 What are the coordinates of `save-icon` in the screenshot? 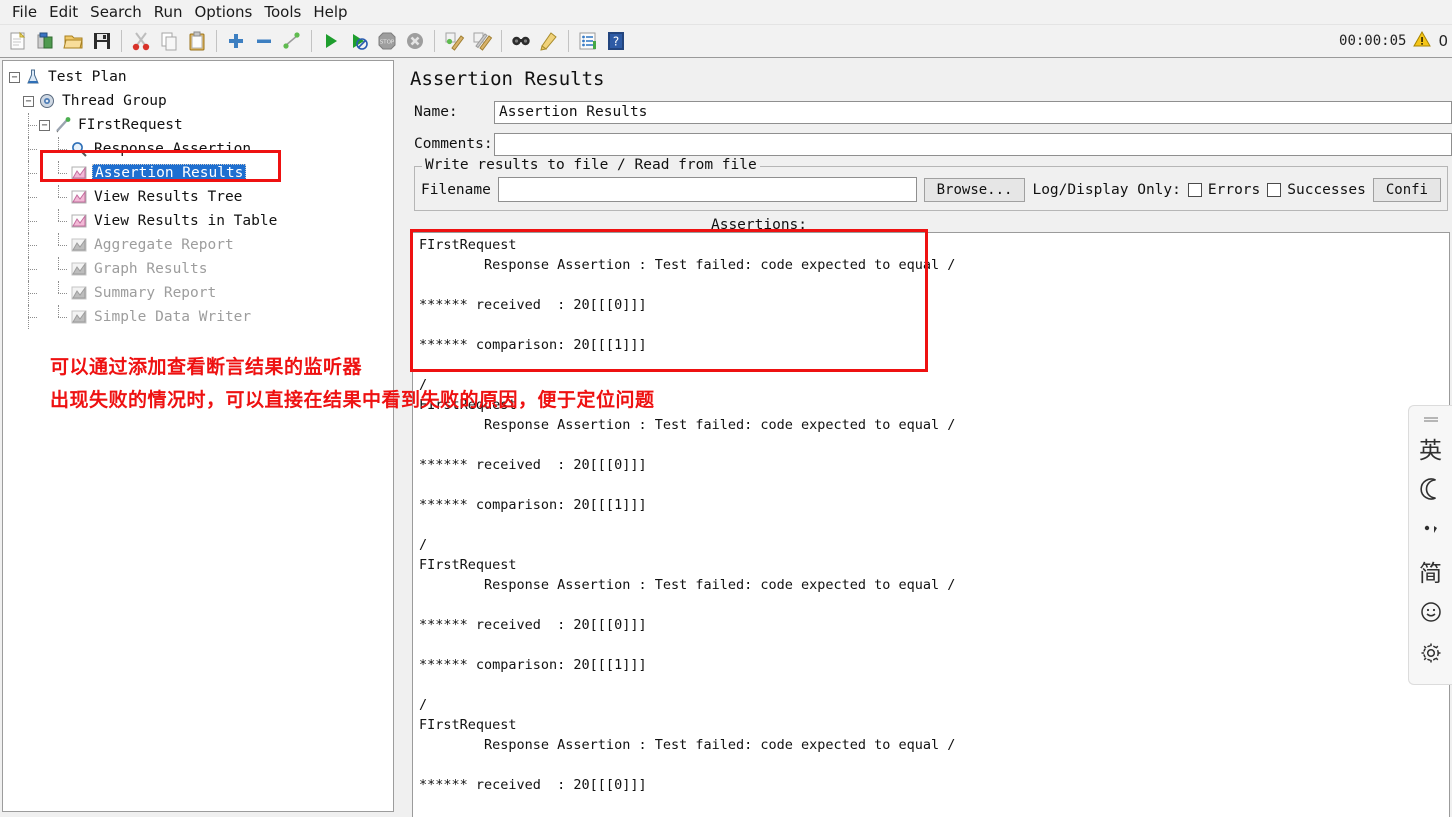 It's located at (102, 41).